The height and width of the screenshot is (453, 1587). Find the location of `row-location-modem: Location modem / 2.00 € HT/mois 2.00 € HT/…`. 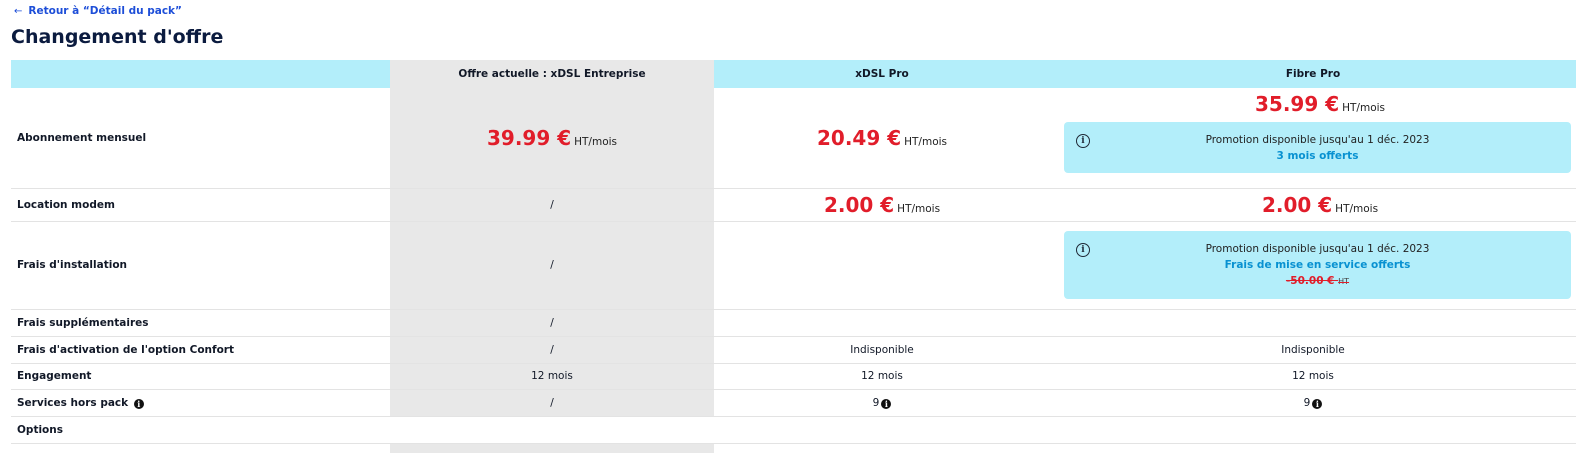

row-location-modem: Location modem / 2.00 € HT/mois 2.00 € HT/… is located at coordinates (793, 205).